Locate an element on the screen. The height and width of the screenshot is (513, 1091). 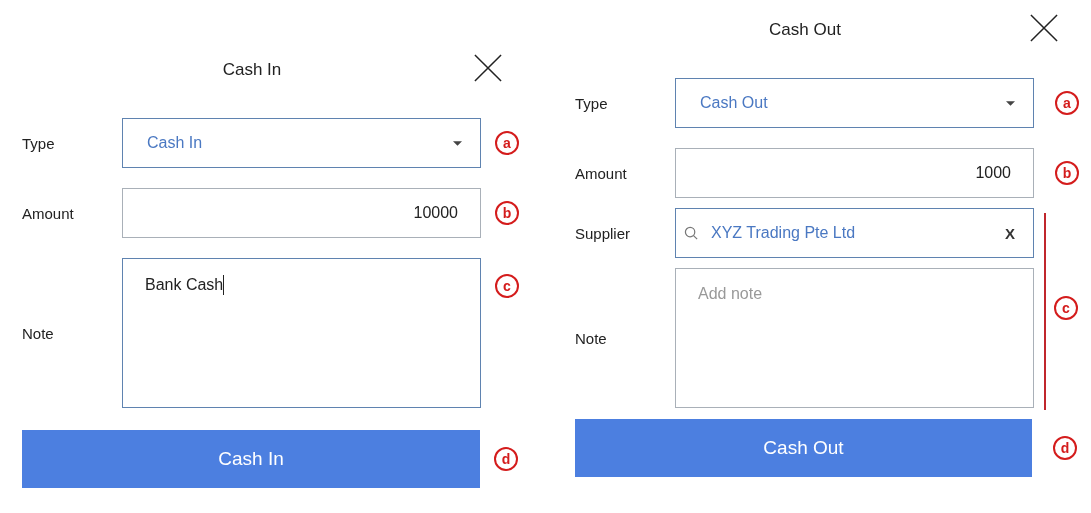
amount-field: 10000 is located at coordinates (301, 213).